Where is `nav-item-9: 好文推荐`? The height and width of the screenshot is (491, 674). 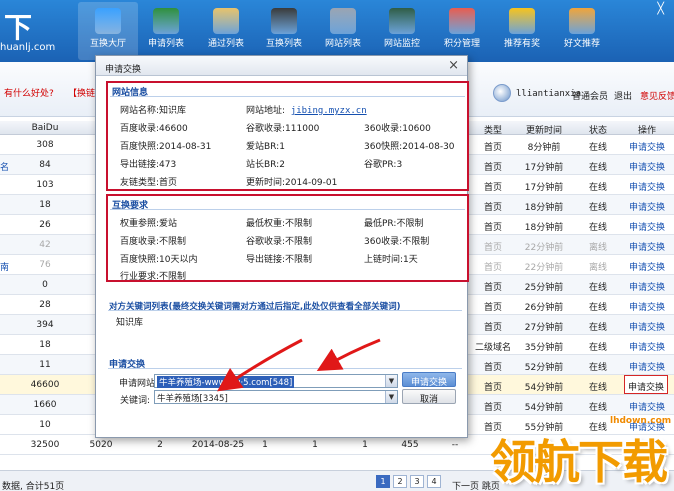 nav-item-9: 好文推荐 is located at coordinates (582, 31).